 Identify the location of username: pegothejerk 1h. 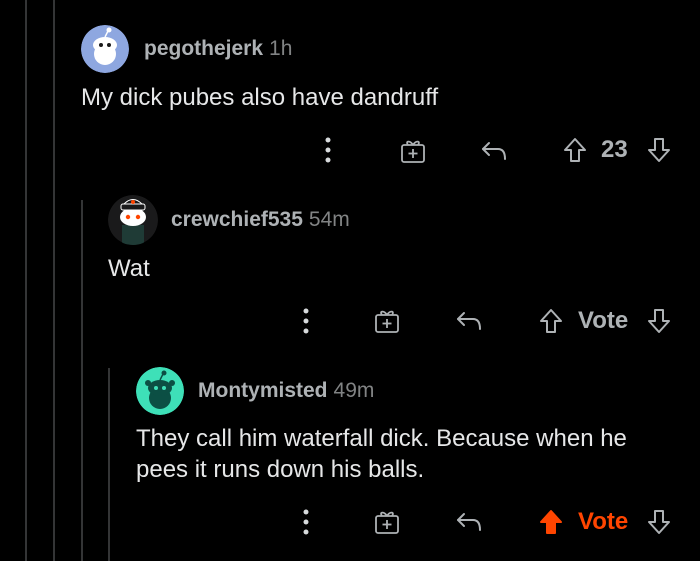
(218, 49).